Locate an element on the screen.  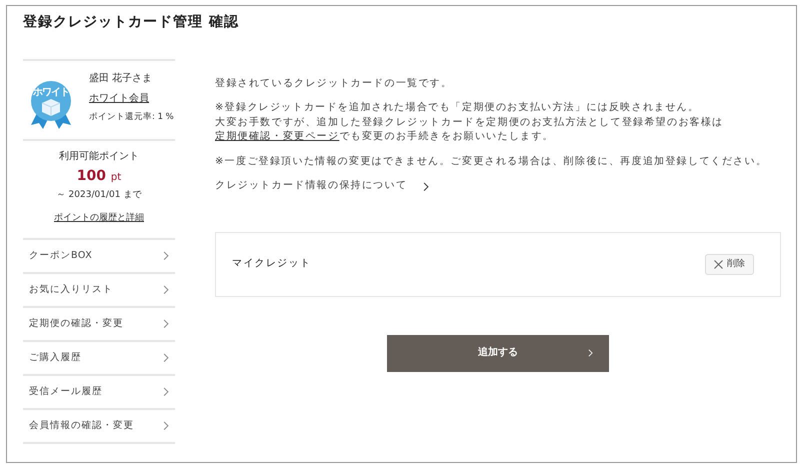
medal-icon is located at coordinates (51, 103).